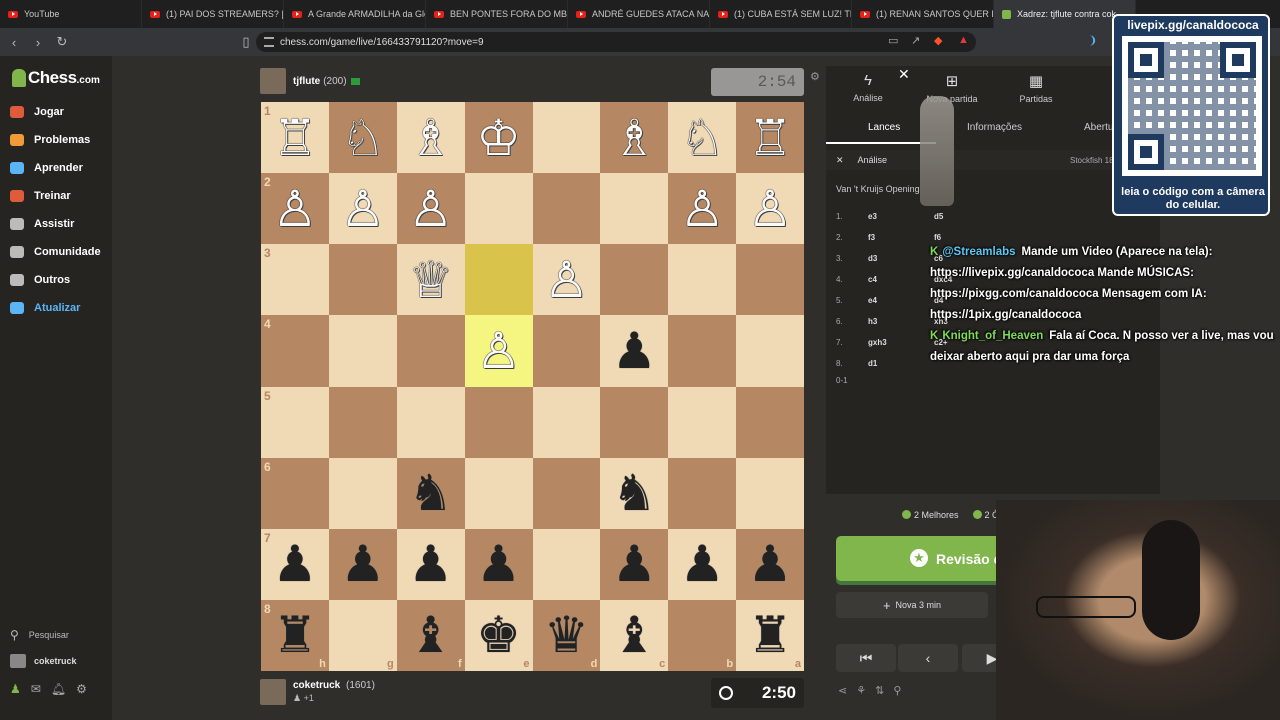 The height and width of the screenshot is (720, 1280). I want to click on sidebar-item-treinar: Treinar, so click(40, 196).